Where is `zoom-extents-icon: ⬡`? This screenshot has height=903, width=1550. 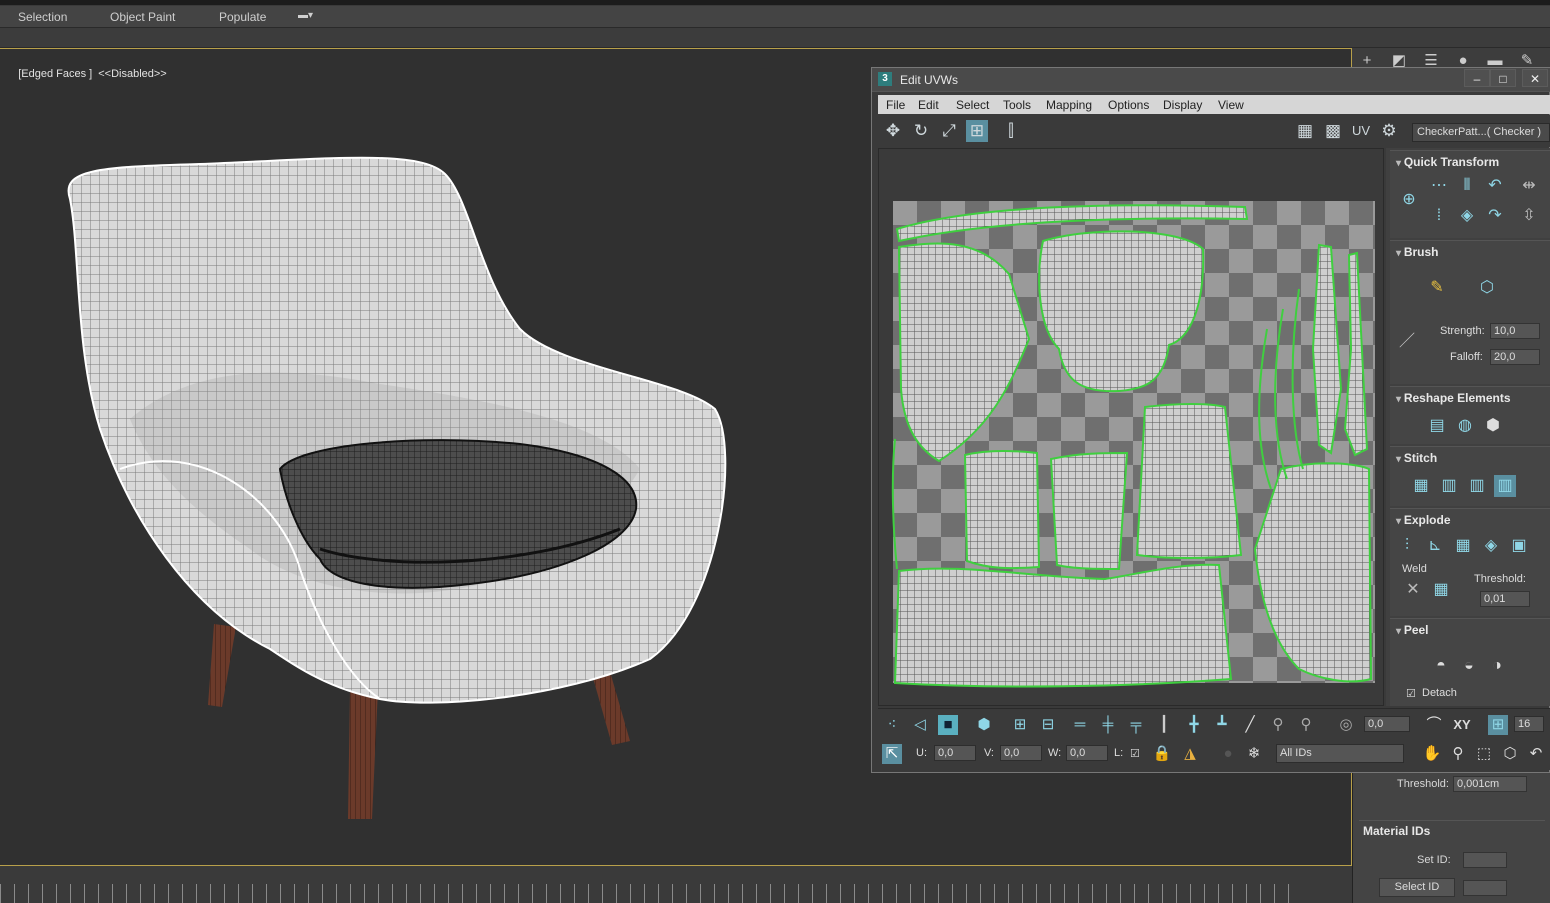 zoom-extents-icon: ⬡ is located at coordinates (1510, 754).